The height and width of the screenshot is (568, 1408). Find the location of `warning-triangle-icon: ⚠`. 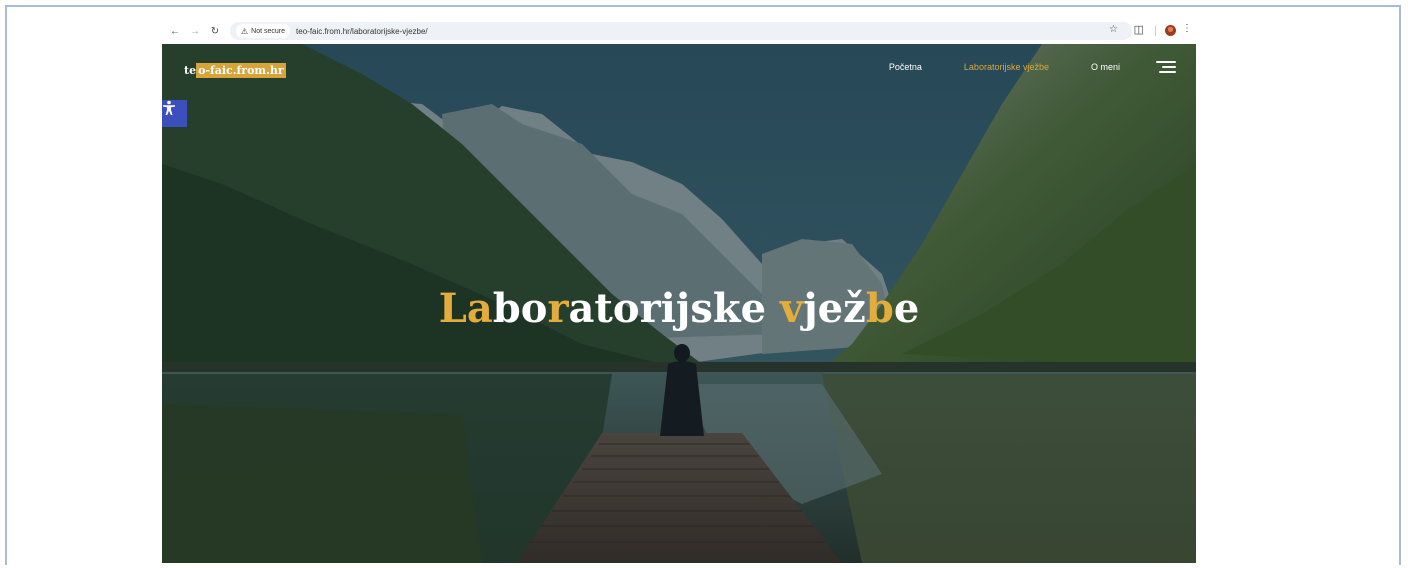

warning-triangle-icon: ⚠ is located at coordinates (245, 31).